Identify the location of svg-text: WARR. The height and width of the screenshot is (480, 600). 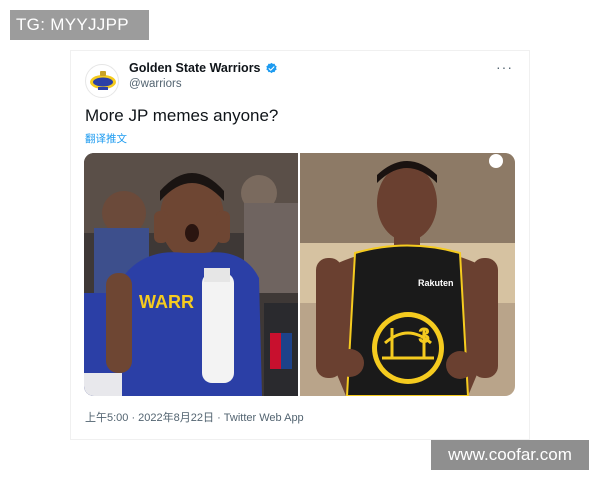
(166, 302).